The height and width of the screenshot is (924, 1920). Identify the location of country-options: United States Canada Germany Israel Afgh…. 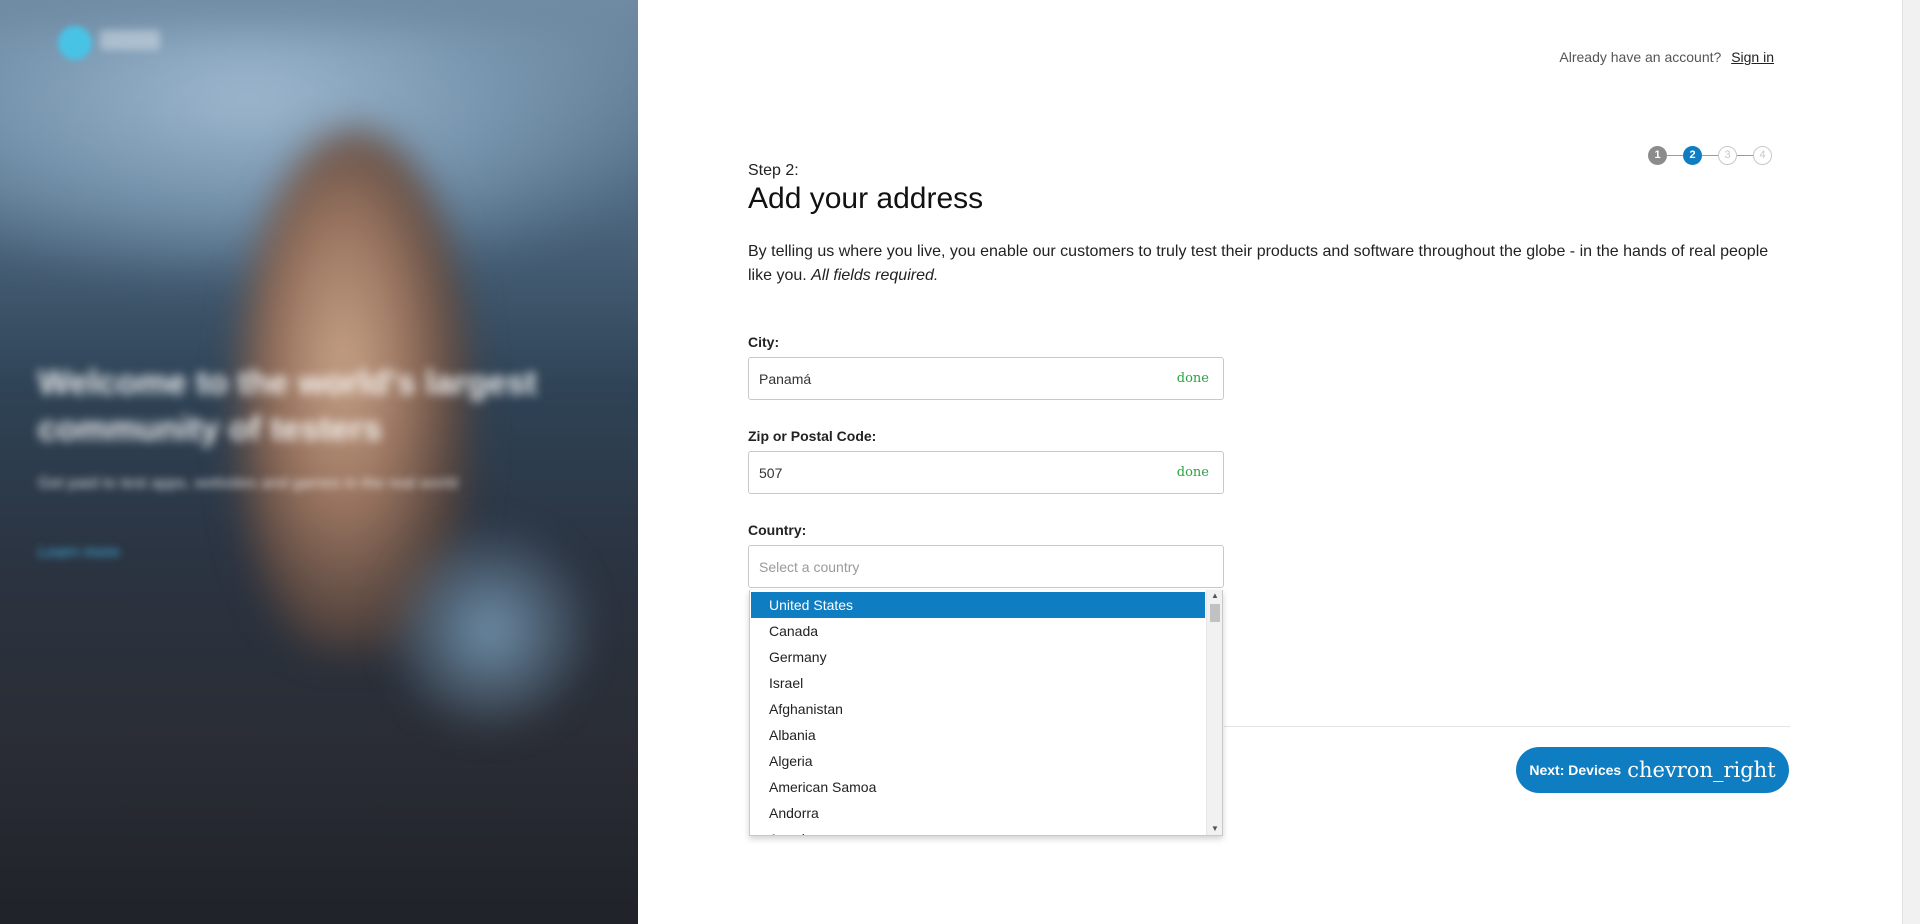
(978, 713).